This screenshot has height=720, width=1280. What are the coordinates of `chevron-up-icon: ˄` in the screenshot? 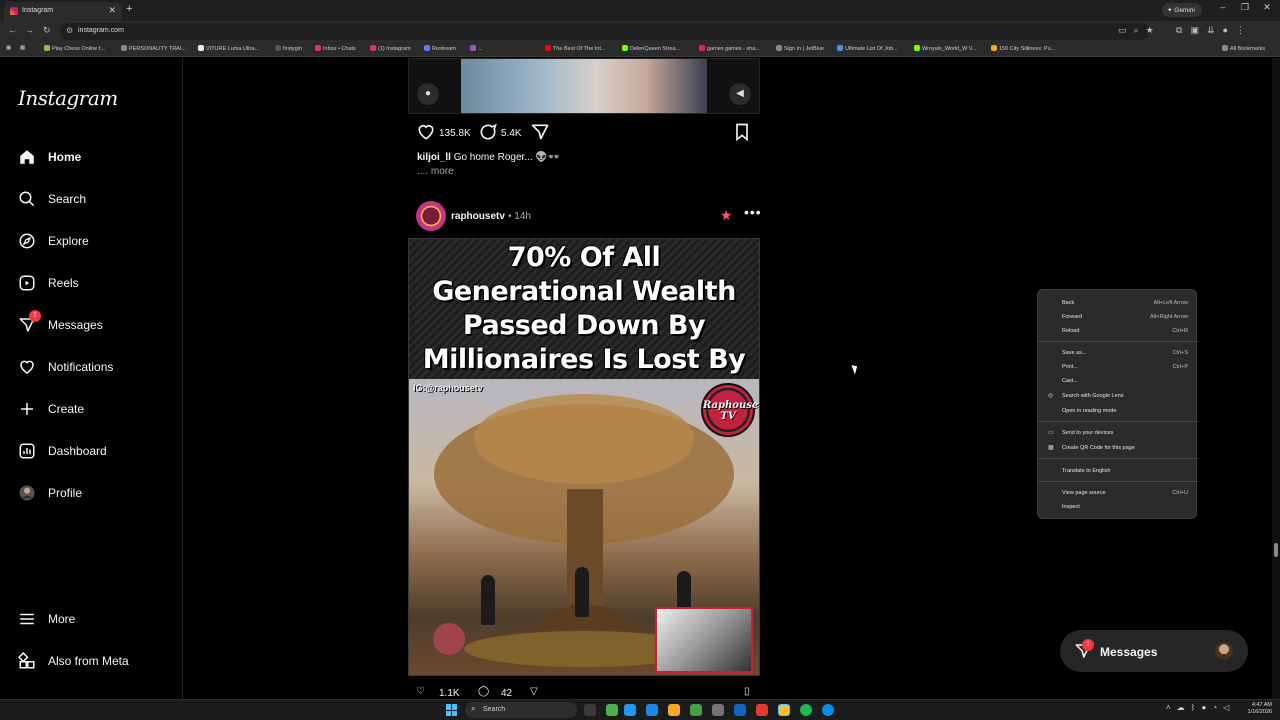 It's located at (1168, 707).